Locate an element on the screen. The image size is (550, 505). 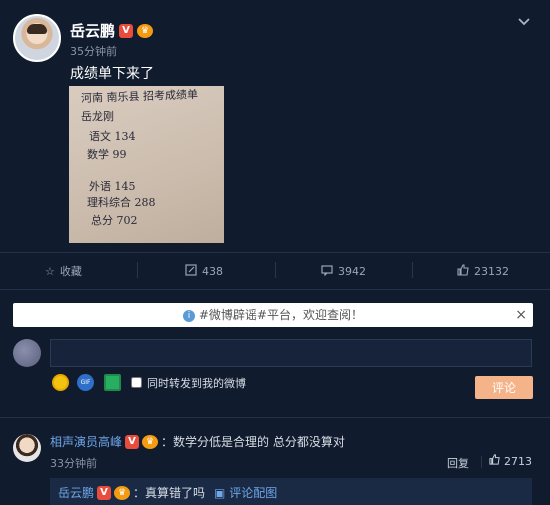
comment-time: 33分钟前 is located at coordinates (73, 463).